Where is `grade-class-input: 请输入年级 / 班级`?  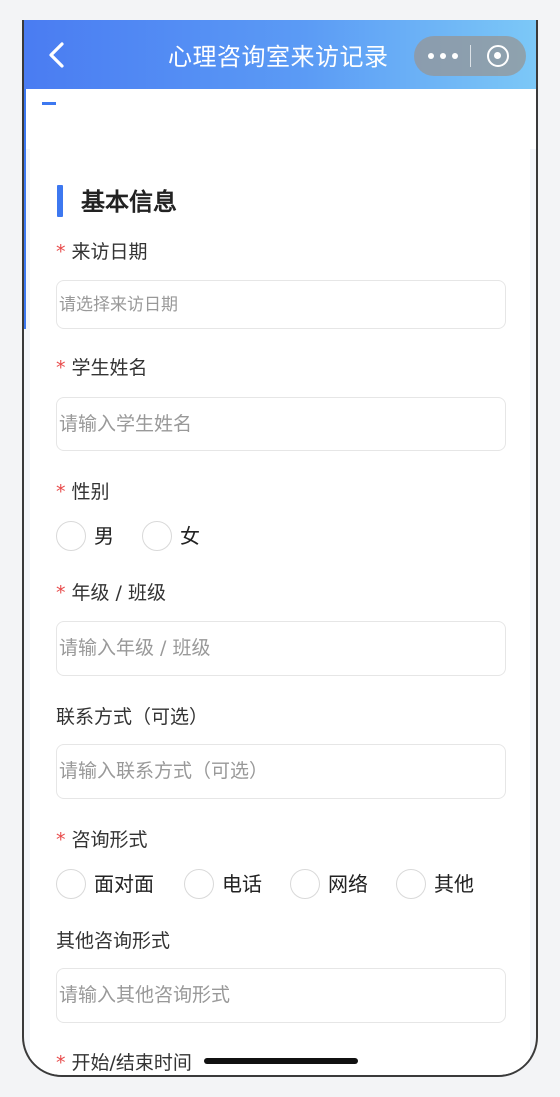
grade-class-input: 请输入年级 / 班级 is located at coordinates (281, 648).